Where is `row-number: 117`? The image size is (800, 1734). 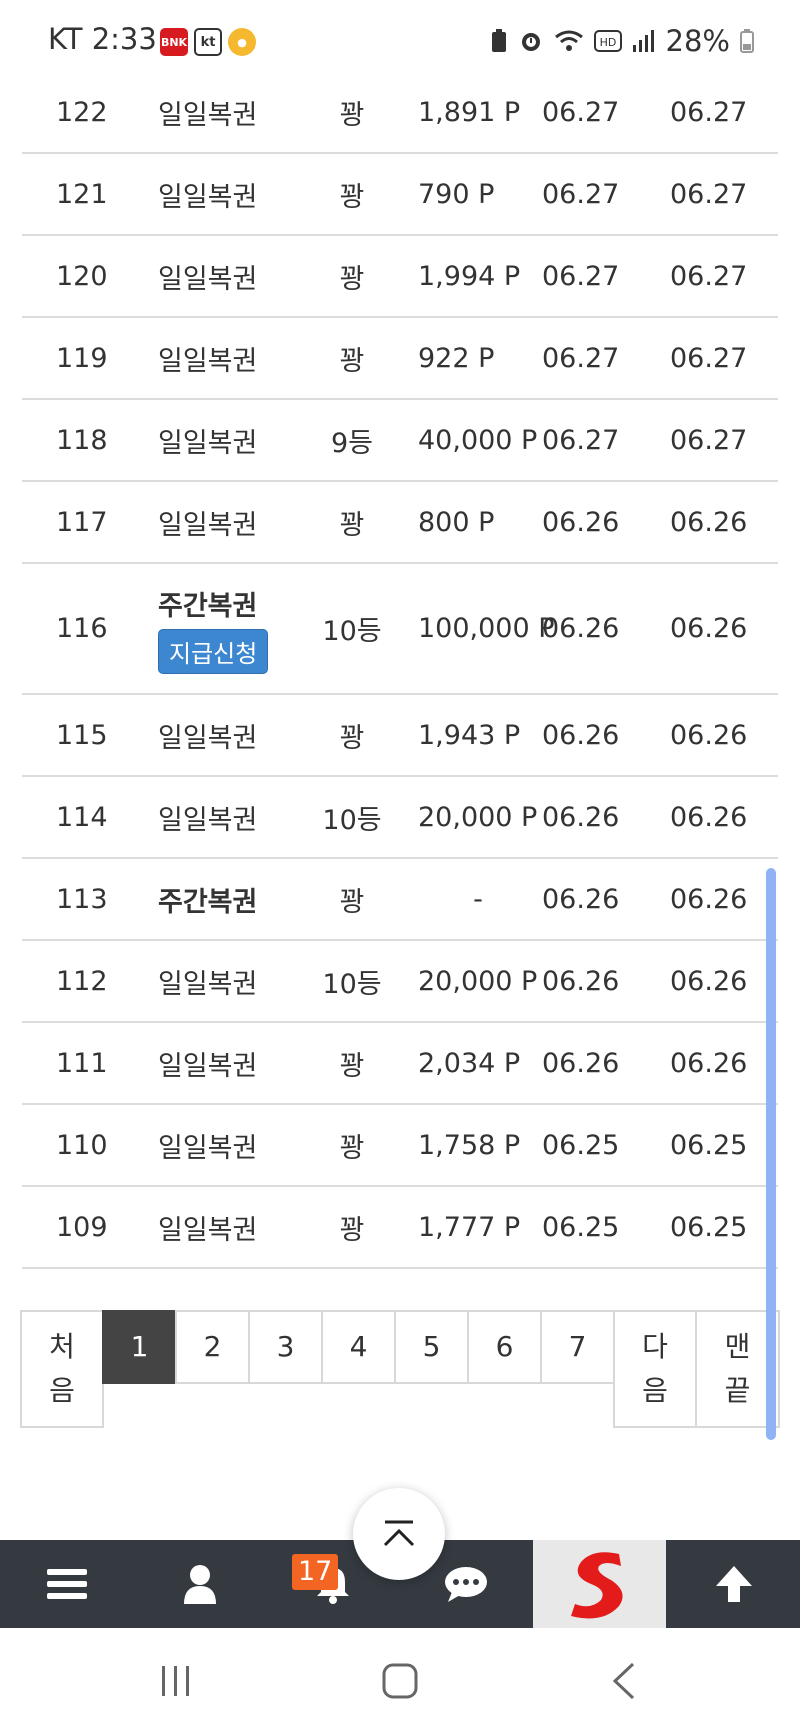 row-number: 117 is located at coordinates (82, 522).